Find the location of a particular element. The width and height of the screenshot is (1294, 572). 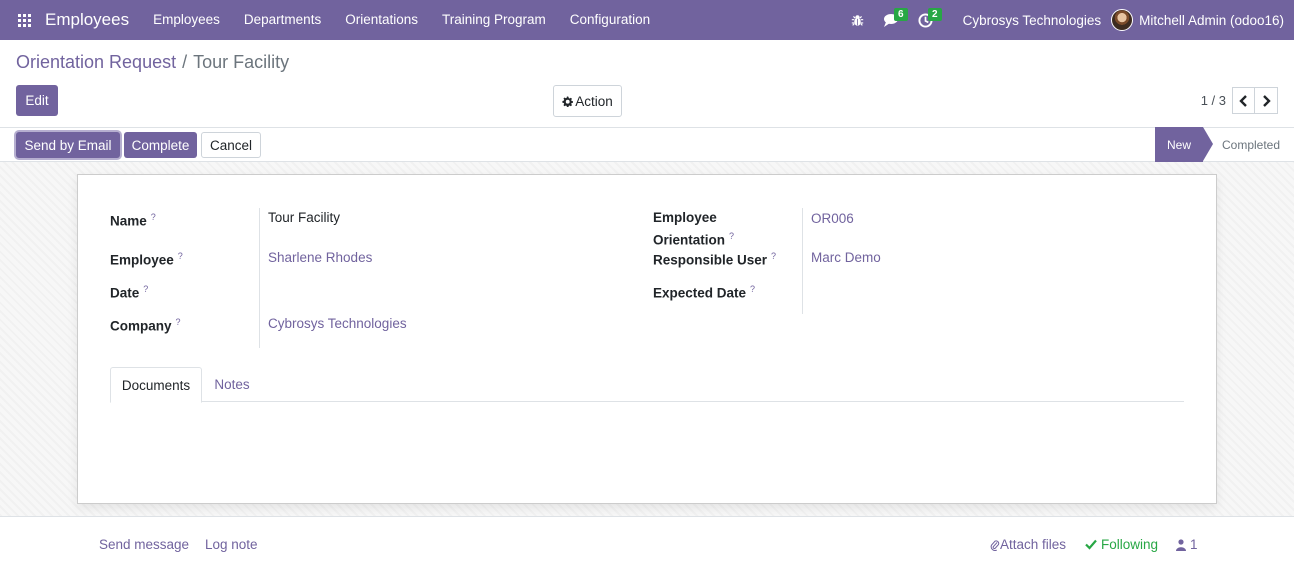

activities-clock-icon: 2 is located at coordinates (927, 20).